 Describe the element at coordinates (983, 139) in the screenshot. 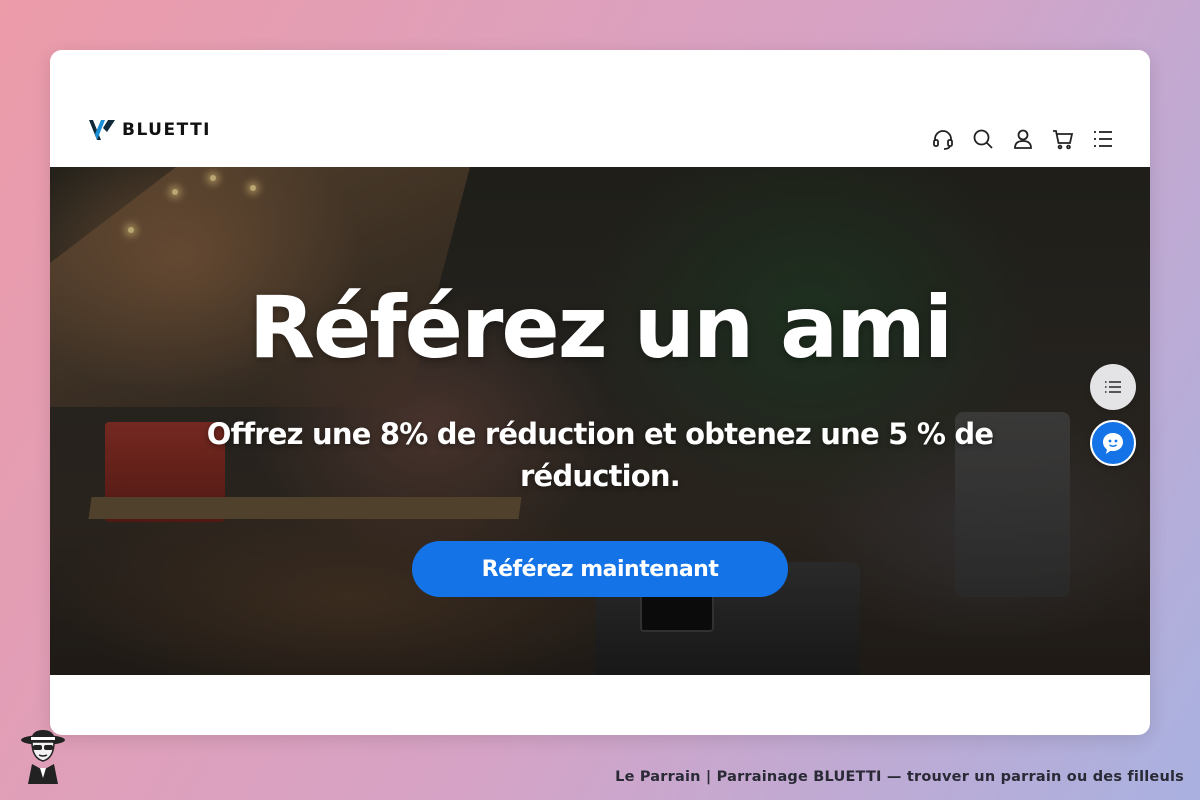

I see `search-icon` at that location.